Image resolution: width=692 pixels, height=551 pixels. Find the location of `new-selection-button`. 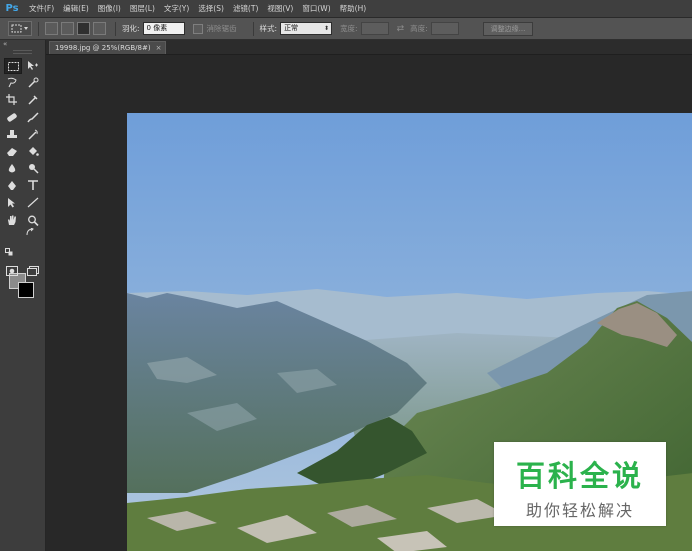

new-selection-button is located at coordinates (51, 28).